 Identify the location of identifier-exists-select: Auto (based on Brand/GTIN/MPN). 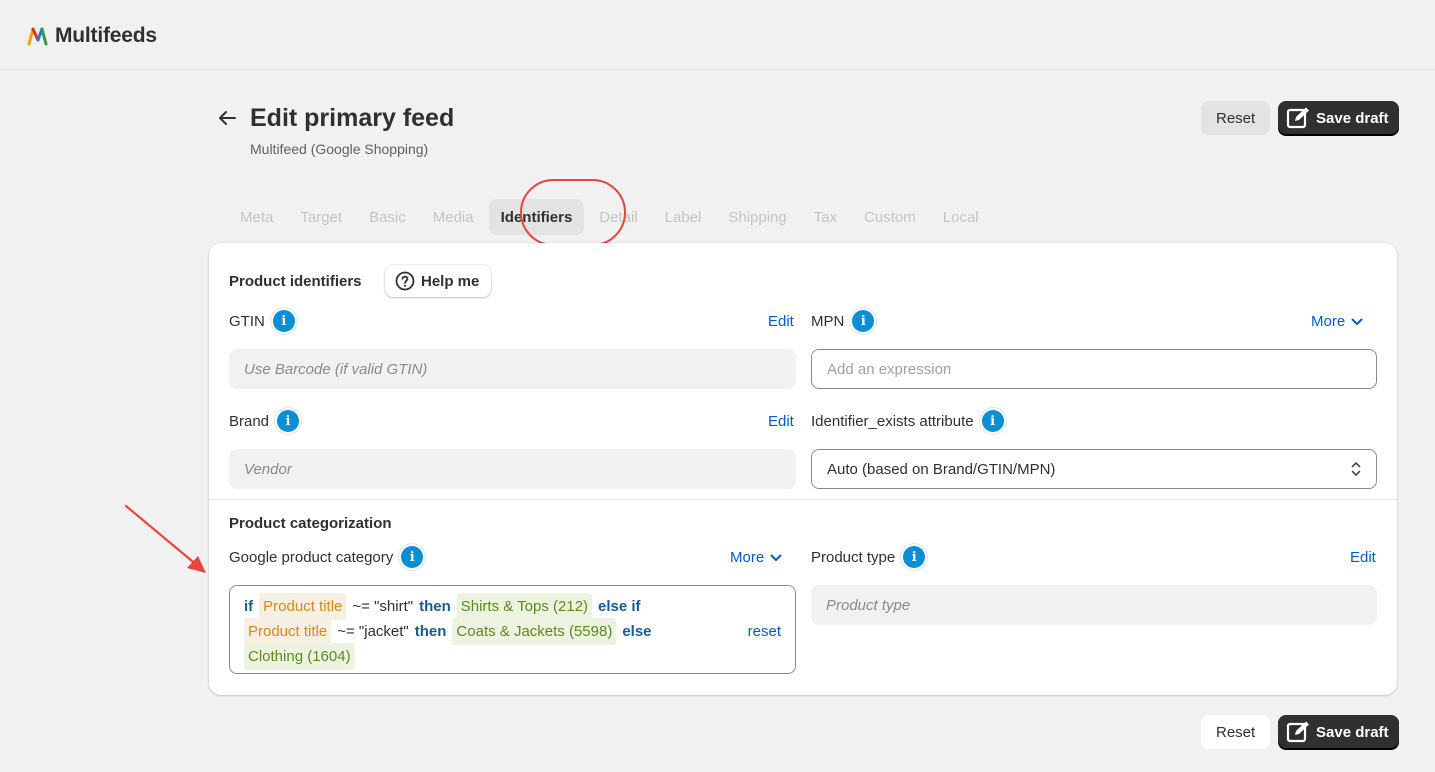
(1094, 469).